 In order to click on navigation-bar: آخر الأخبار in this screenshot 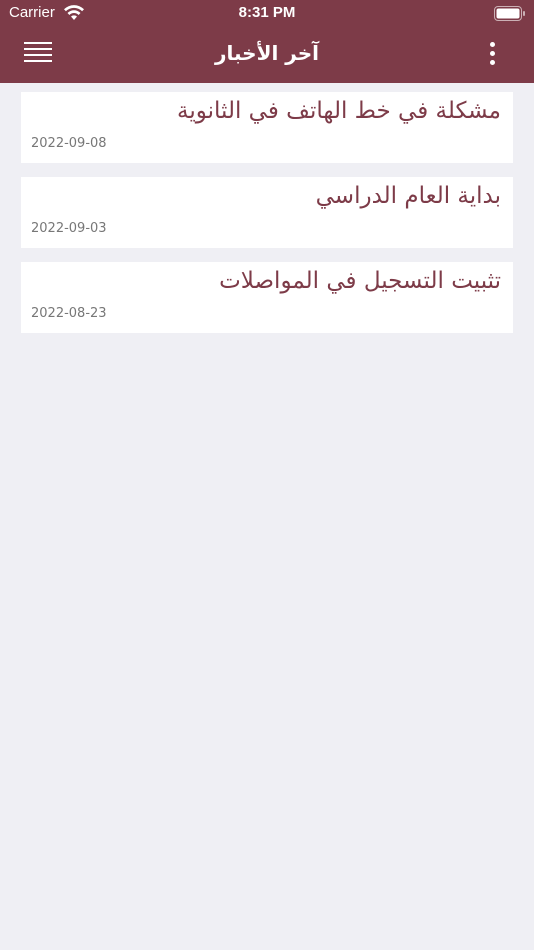, I will do `click(267, 55)`.